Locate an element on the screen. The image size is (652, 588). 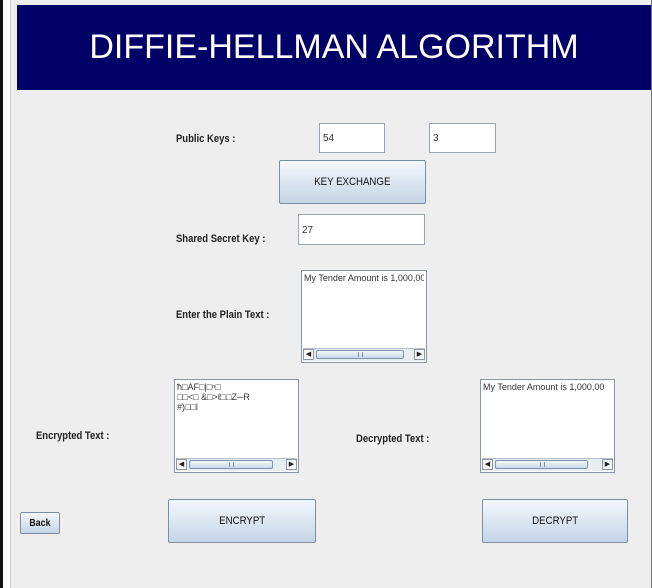
decrypted-text-content: My Tender Amount is 1,000,00 is located at coordinates (544, 387).